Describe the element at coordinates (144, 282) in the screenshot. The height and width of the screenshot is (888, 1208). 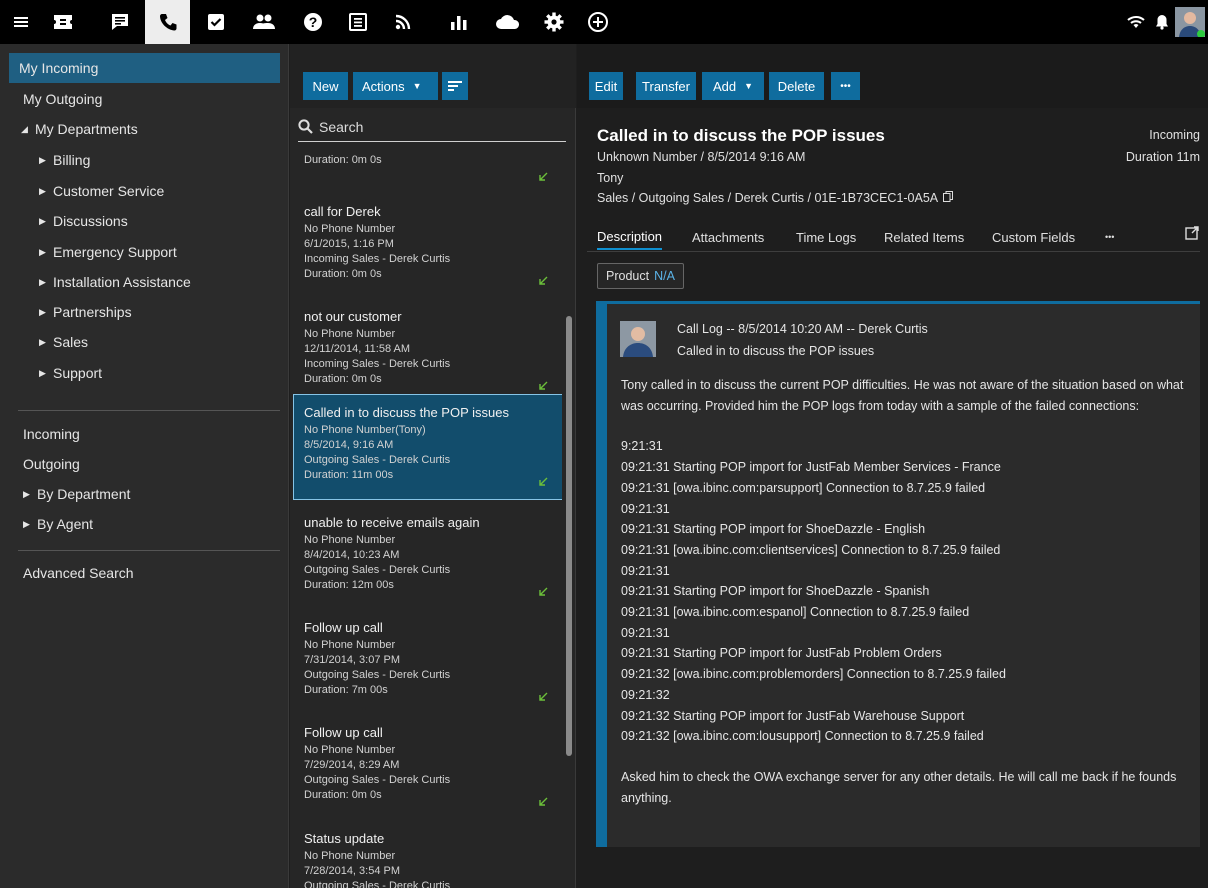
I see `sidebar-item-installation-assistance: ▶ Installation Assistance` at that location.